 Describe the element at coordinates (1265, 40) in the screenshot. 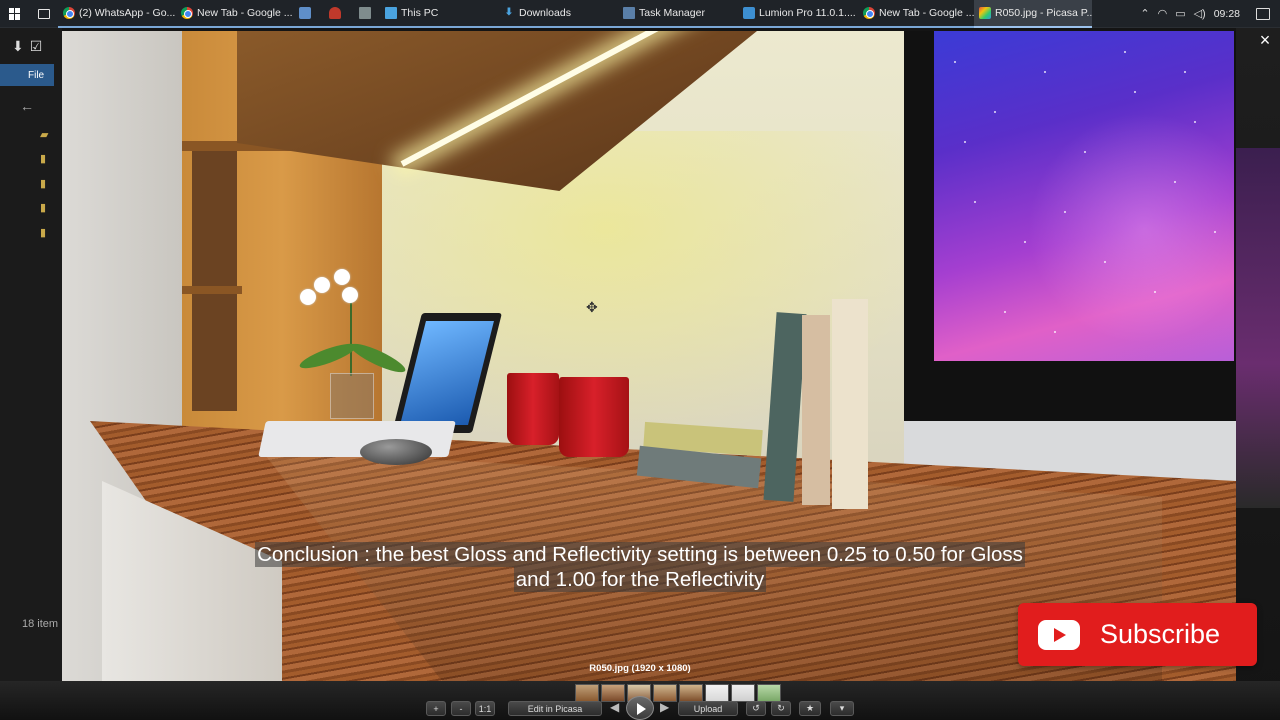

I see `close-icon: ×` at that location.